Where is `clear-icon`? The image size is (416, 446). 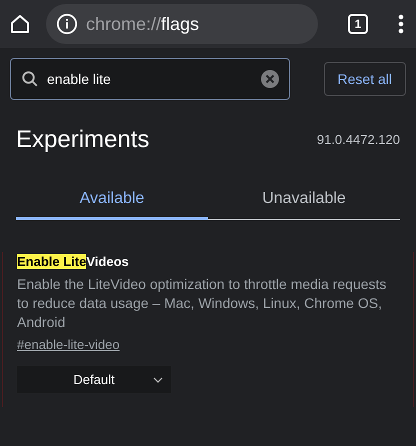 clear-icon is located at coordinates (269, 79).